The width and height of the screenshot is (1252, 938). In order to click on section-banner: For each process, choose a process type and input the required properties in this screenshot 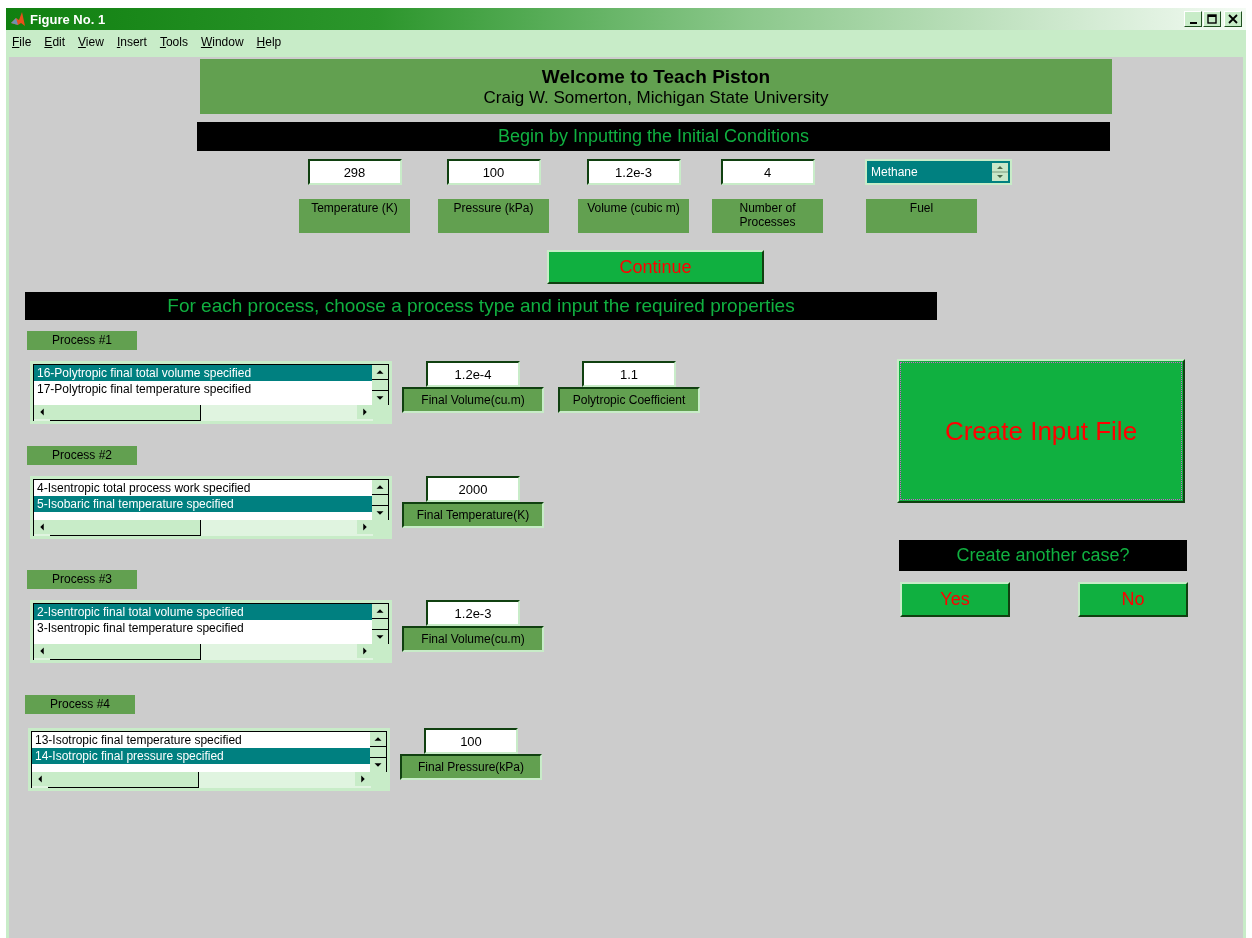, I will do `click(481, 306)`.